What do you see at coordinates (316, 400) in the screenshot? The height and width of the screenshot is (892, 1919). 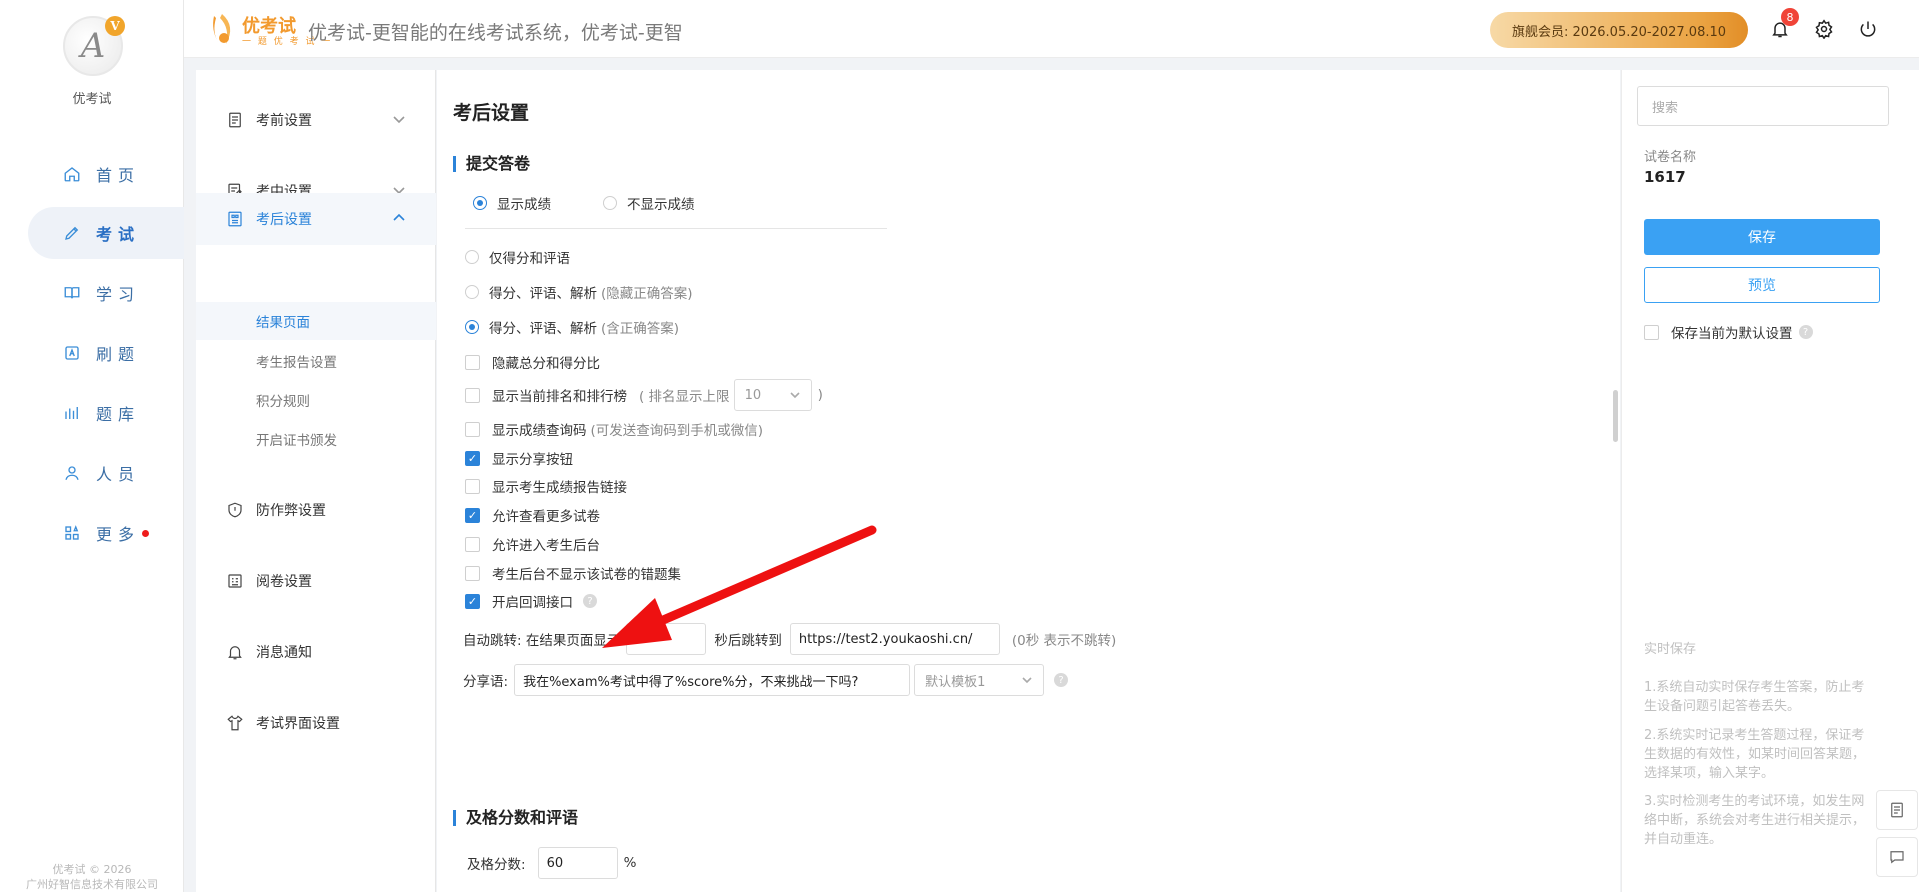 I see `submenu-points-rules: 积分规则` at bounding box center [316, 400].